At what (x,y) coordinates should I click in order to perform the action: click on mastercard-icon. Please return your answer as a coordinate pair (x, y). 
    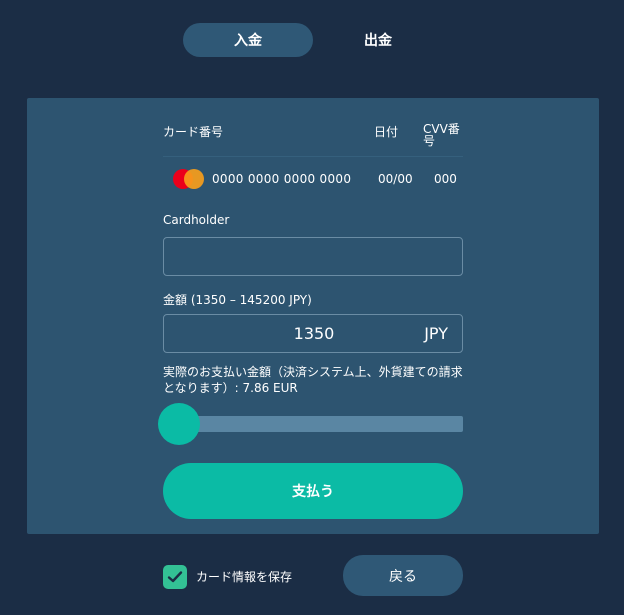
    Looking at the image, I should click on (189, 179).